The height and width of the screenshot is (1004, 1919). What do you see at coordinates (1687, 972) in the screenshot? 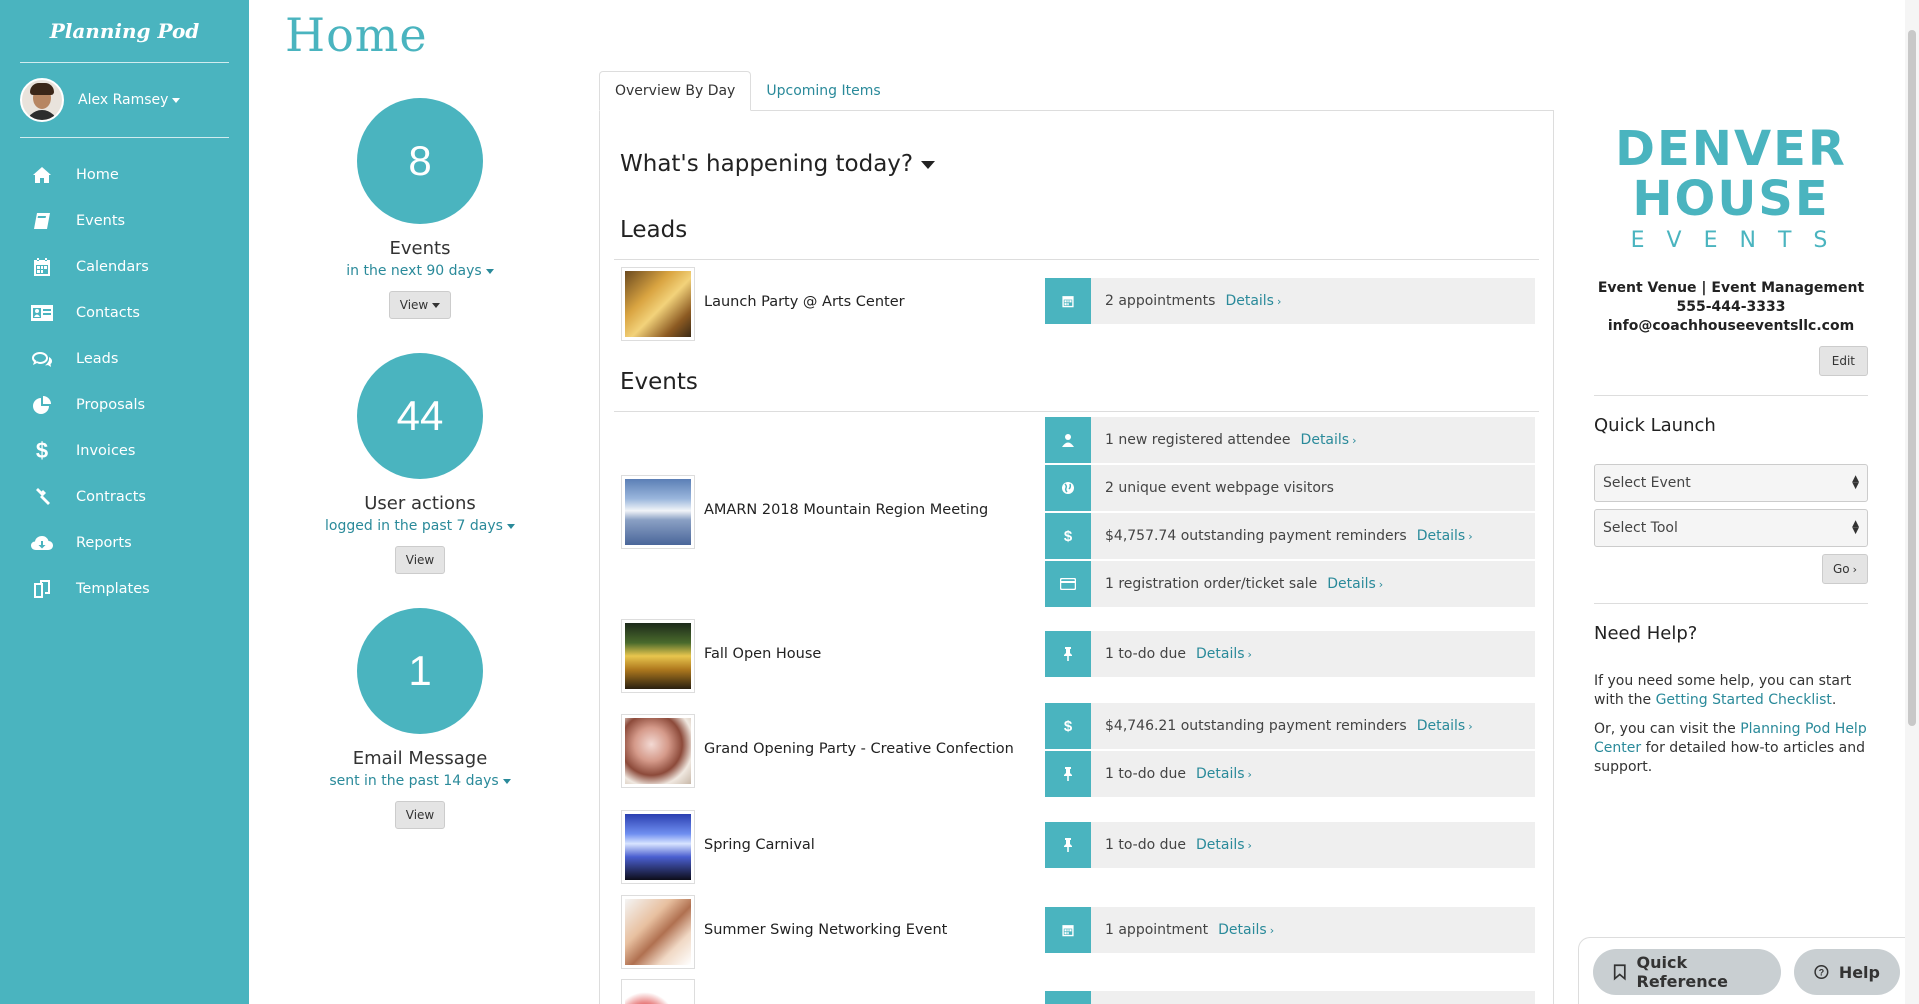
I see `quick-reference-button: Quick Reference` at bounding box center [1687, 972].